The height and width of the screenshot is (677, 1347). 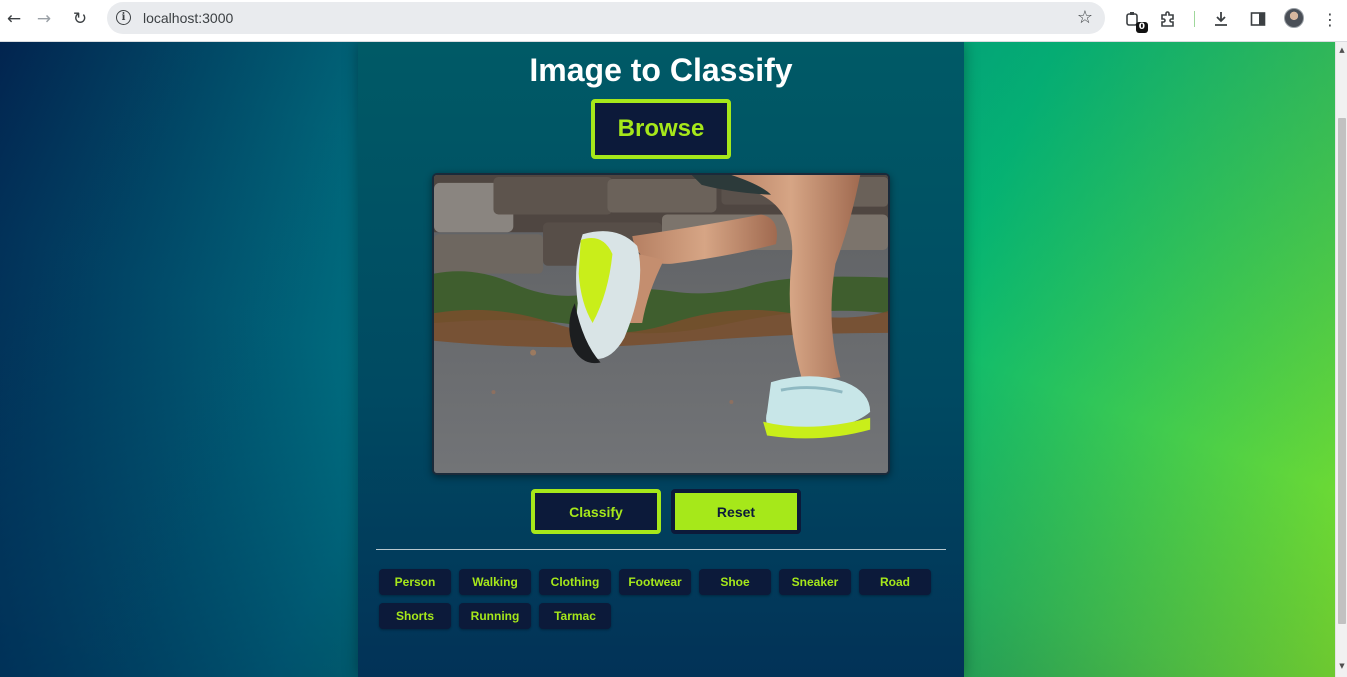 I want to click on back-arrow-icon: ←, so click(x=14, y=19).